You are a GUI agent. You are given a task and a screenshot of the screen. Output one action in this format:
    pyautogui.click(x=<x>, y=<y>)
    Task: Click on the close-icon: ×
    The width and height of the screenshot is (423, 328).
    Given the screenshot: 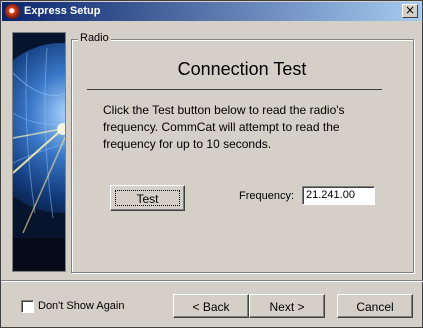 What is the action you would take?
    pyautogui.click(x=410, y=10)
    